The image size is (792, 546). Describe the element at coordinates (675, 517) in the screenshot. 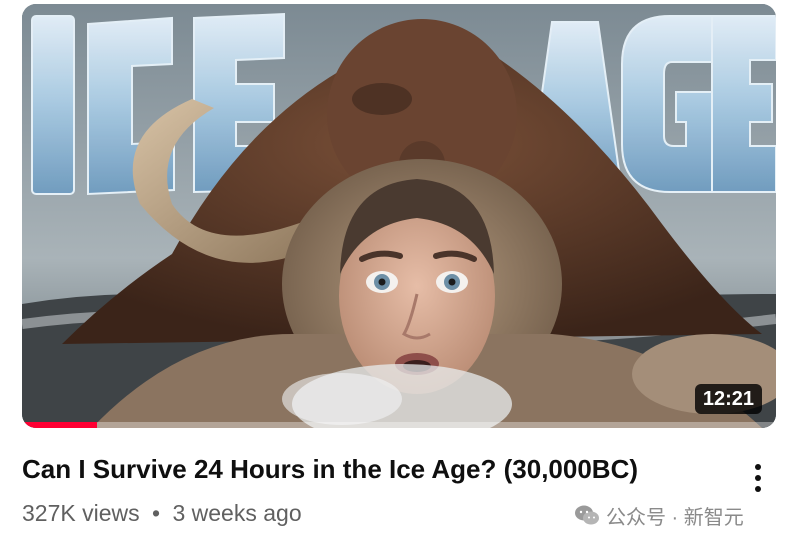

I see `watermark-text: 公众号 · 新智元` at that location.